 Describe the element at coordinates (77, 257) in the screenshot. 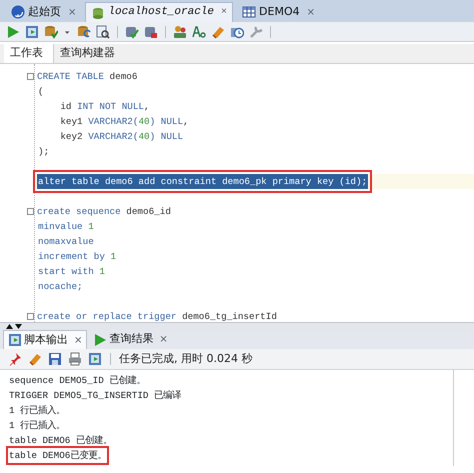

I see `code-line: increment by 1` at that location.